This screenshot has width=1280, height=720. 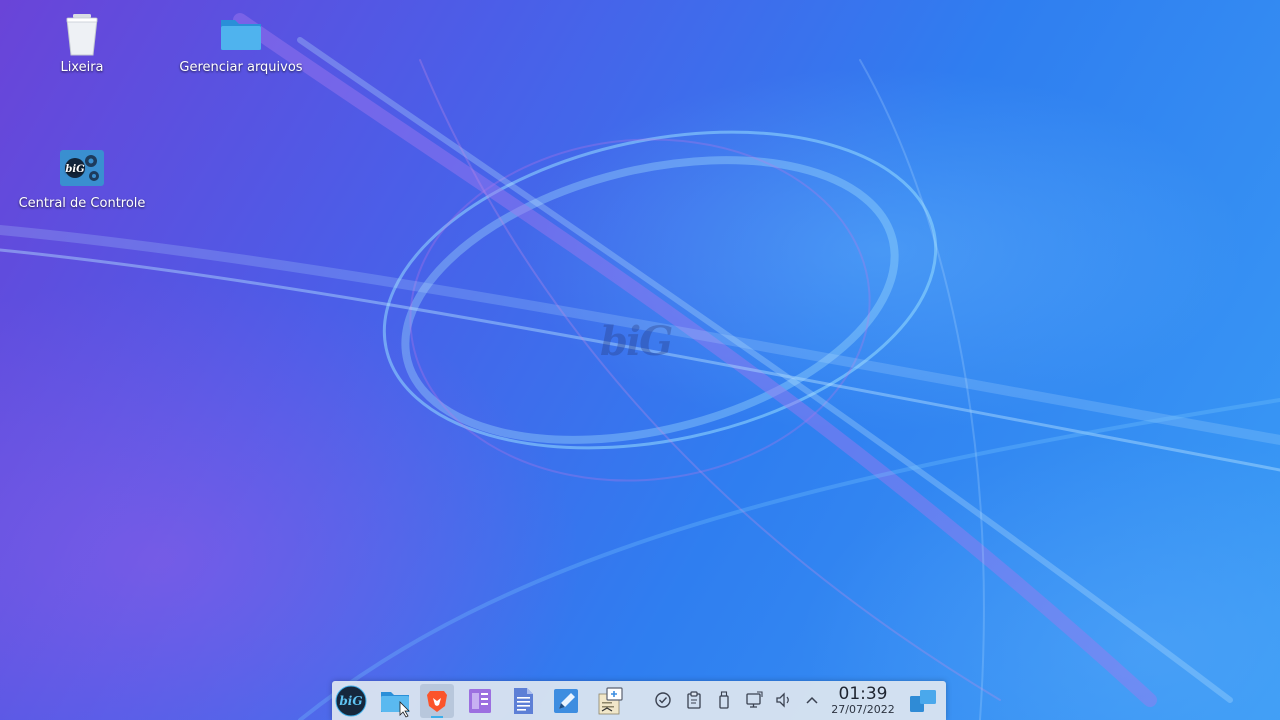 I want to click on document-viewer-button, so click(x=480, y=701).